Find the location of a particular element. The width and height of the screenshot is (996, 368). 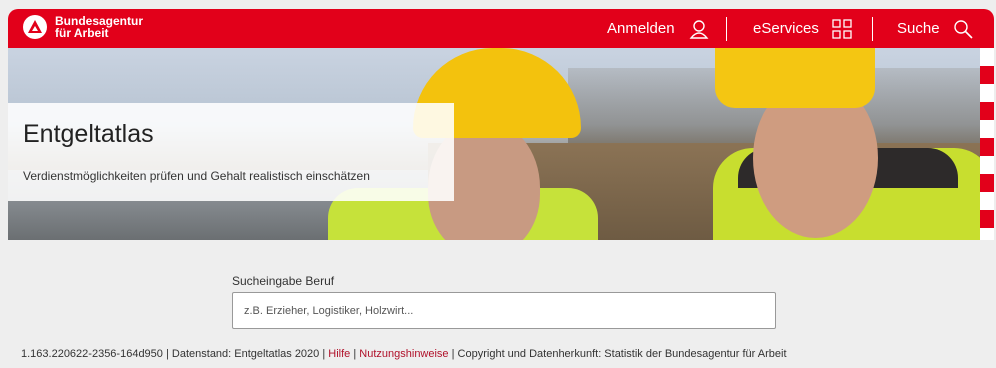

usage-notes-link: Nutzungshinweise is located at coordinates (403, 354).